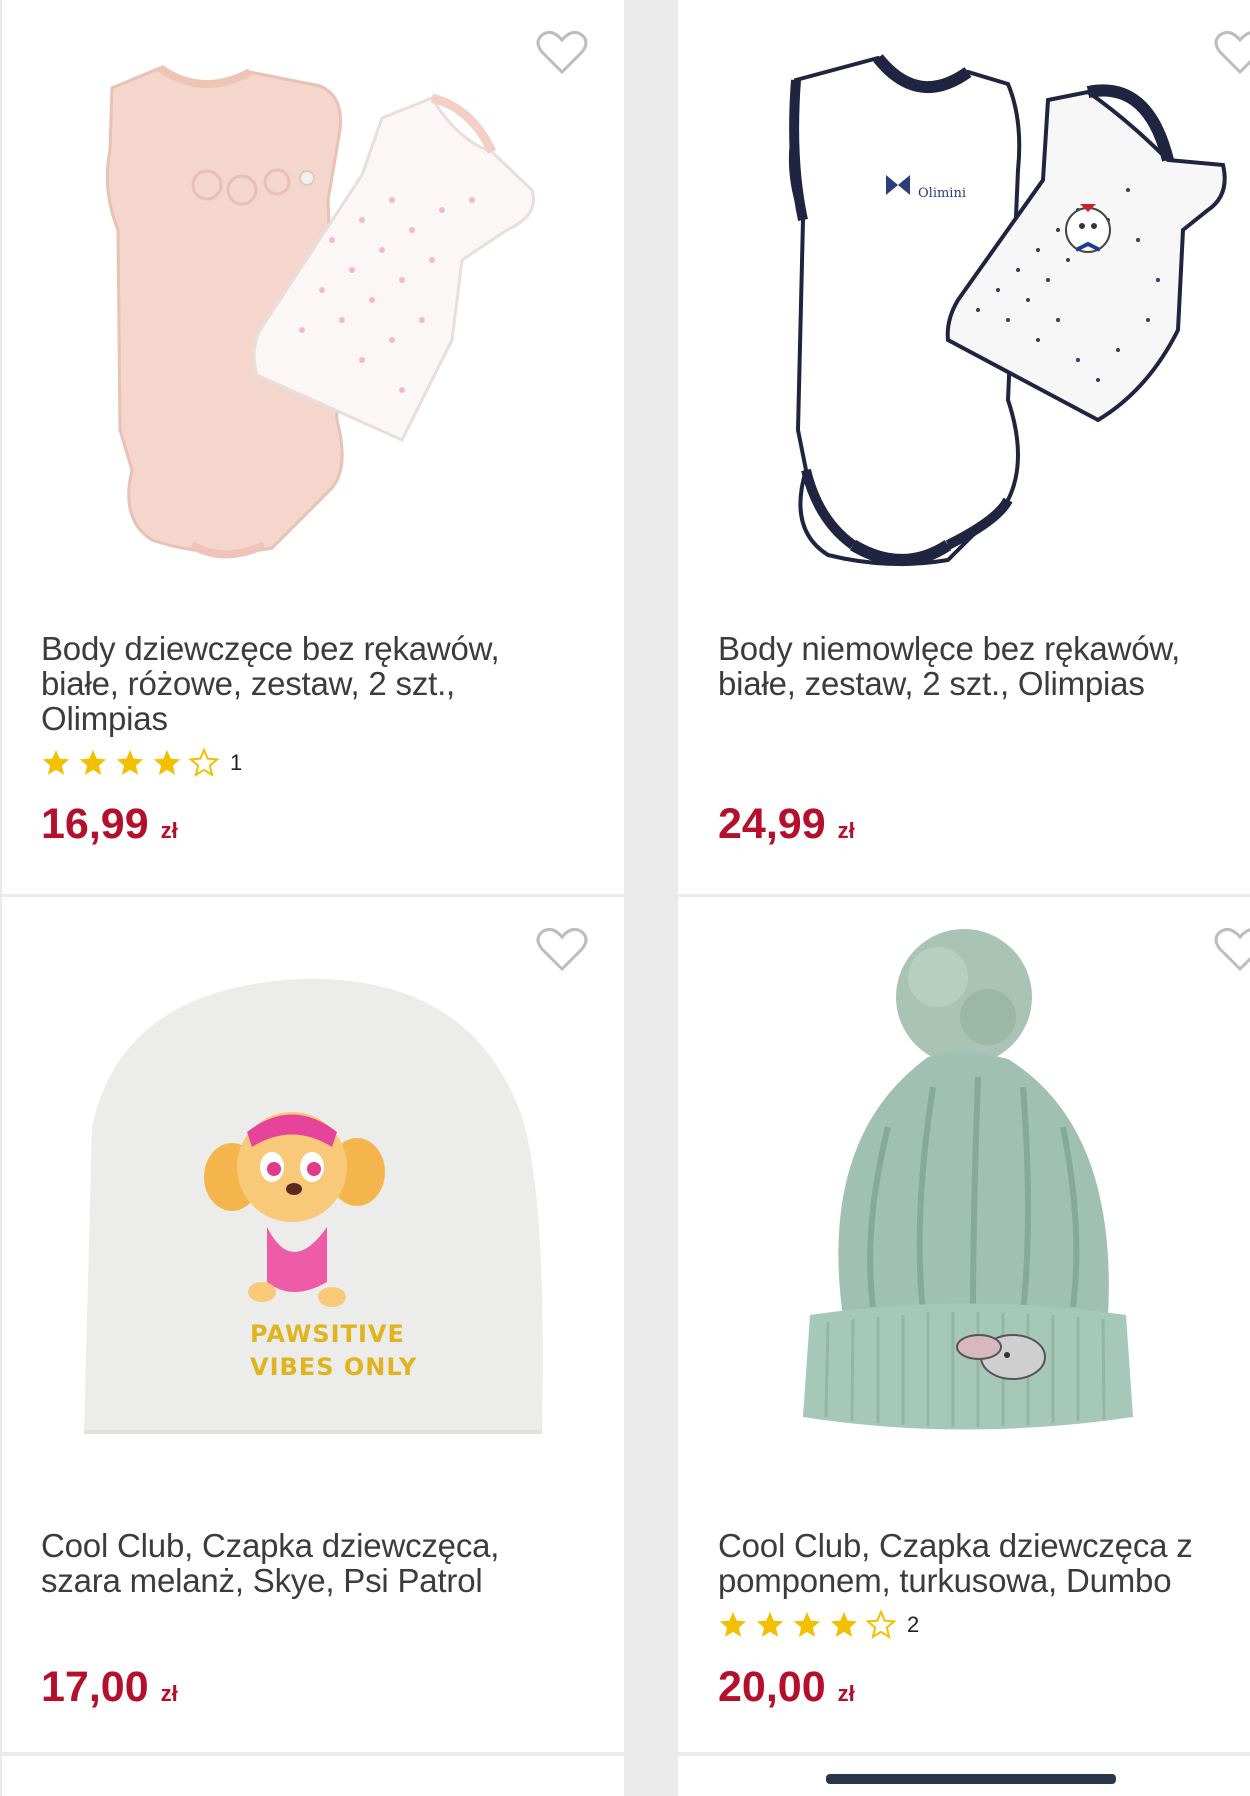  Describe the element at coordinates (942, 193) in the screenshot. I see `svg-text: Olimini` at that location.